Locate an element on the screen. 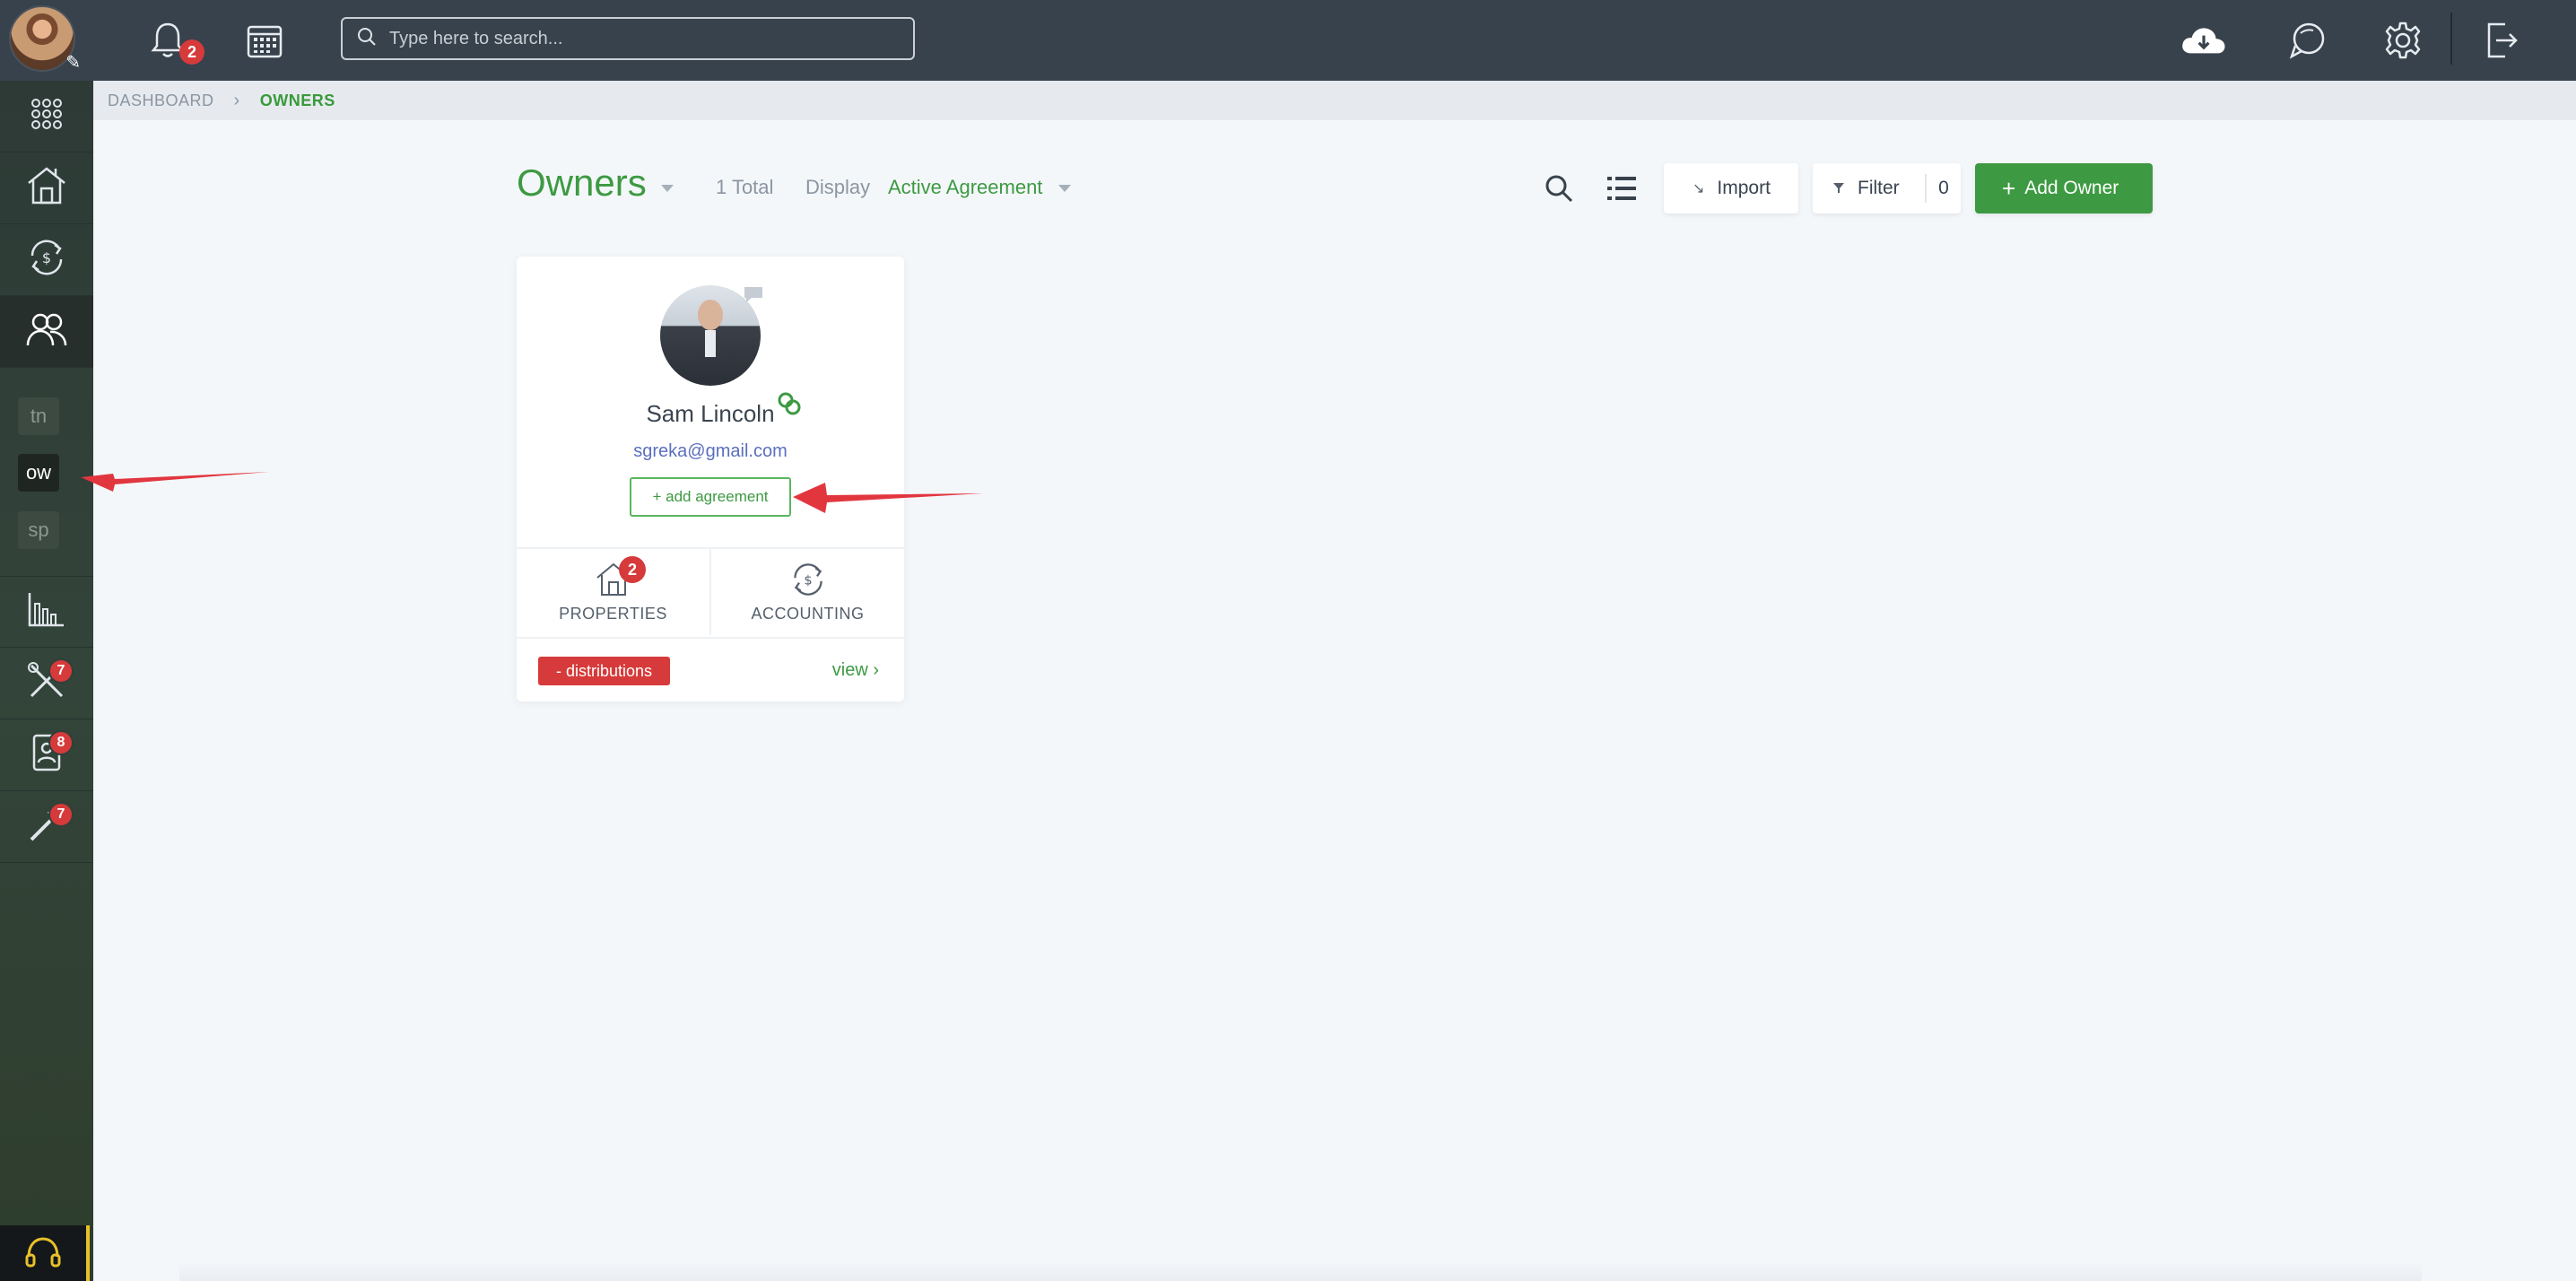 The height and width of the screenshot is (1281, 2576). sidebar-item-apps is located at coordinates (46, 116).